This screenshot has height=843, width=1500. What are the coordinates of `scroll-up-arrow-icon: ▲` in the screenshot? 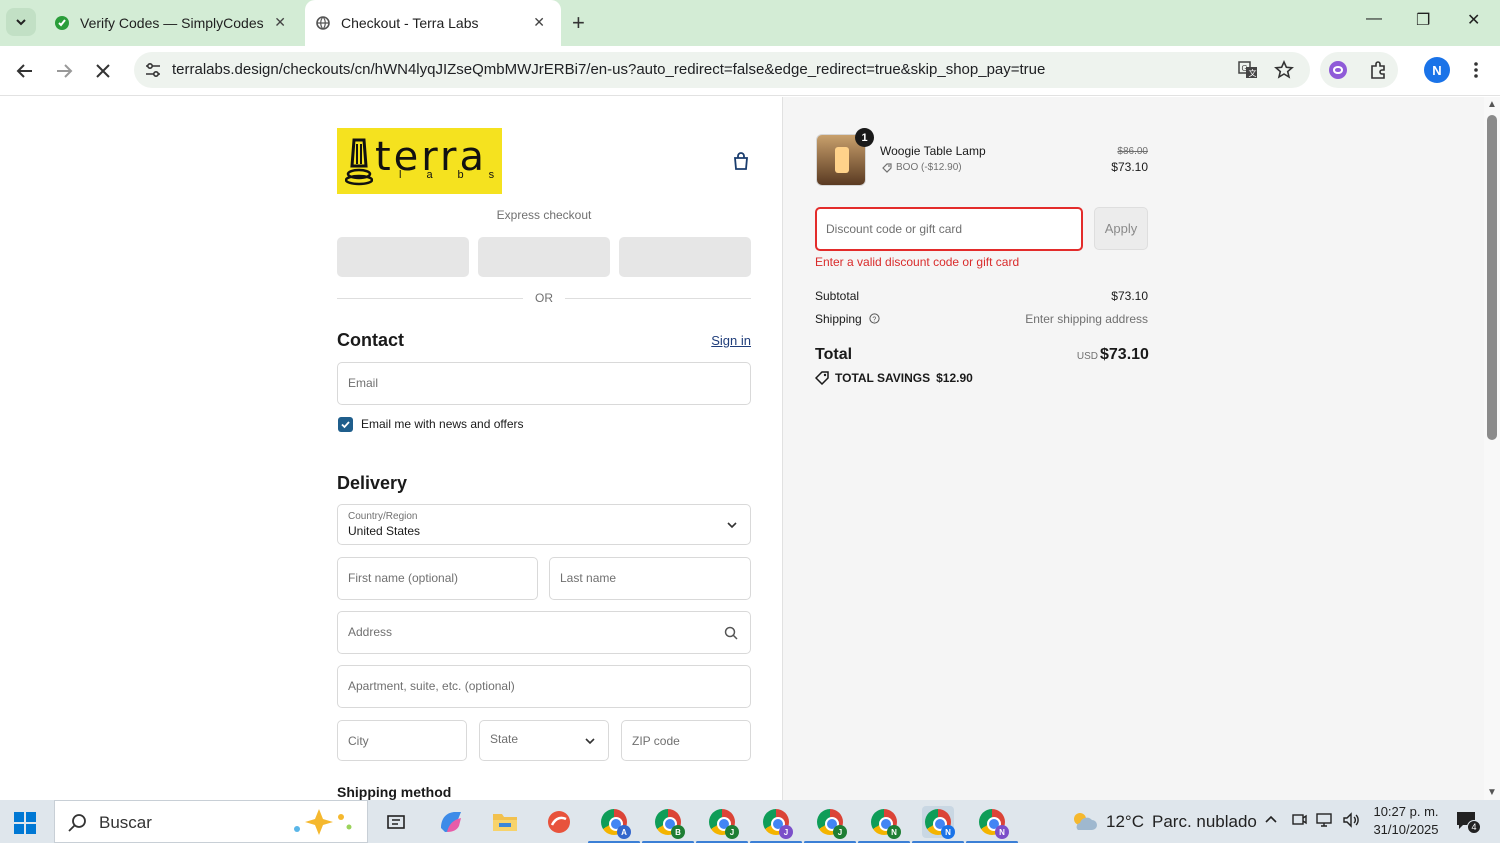 It's located at (1492, 104).